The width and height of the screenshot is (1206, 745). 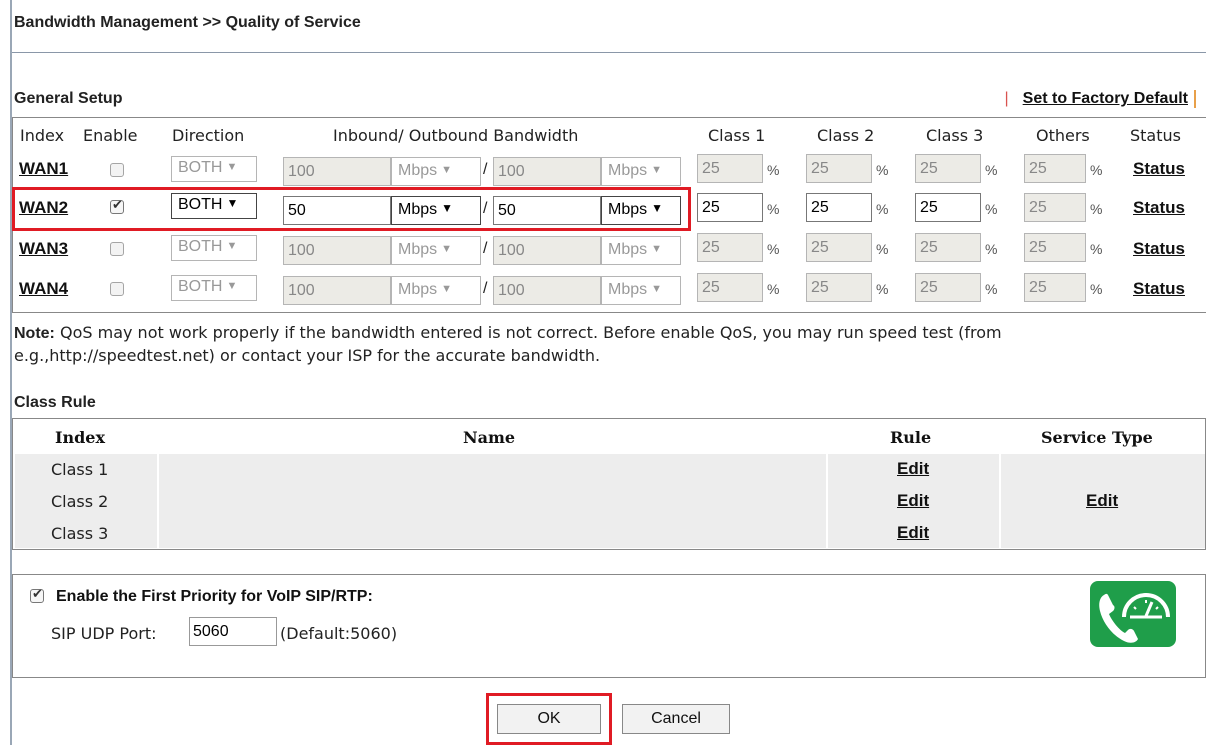 What do you see at coordinates (117, 249) in the screenshot?
I see `wan3-enable-checkbox` at bounding box center [117, 249].